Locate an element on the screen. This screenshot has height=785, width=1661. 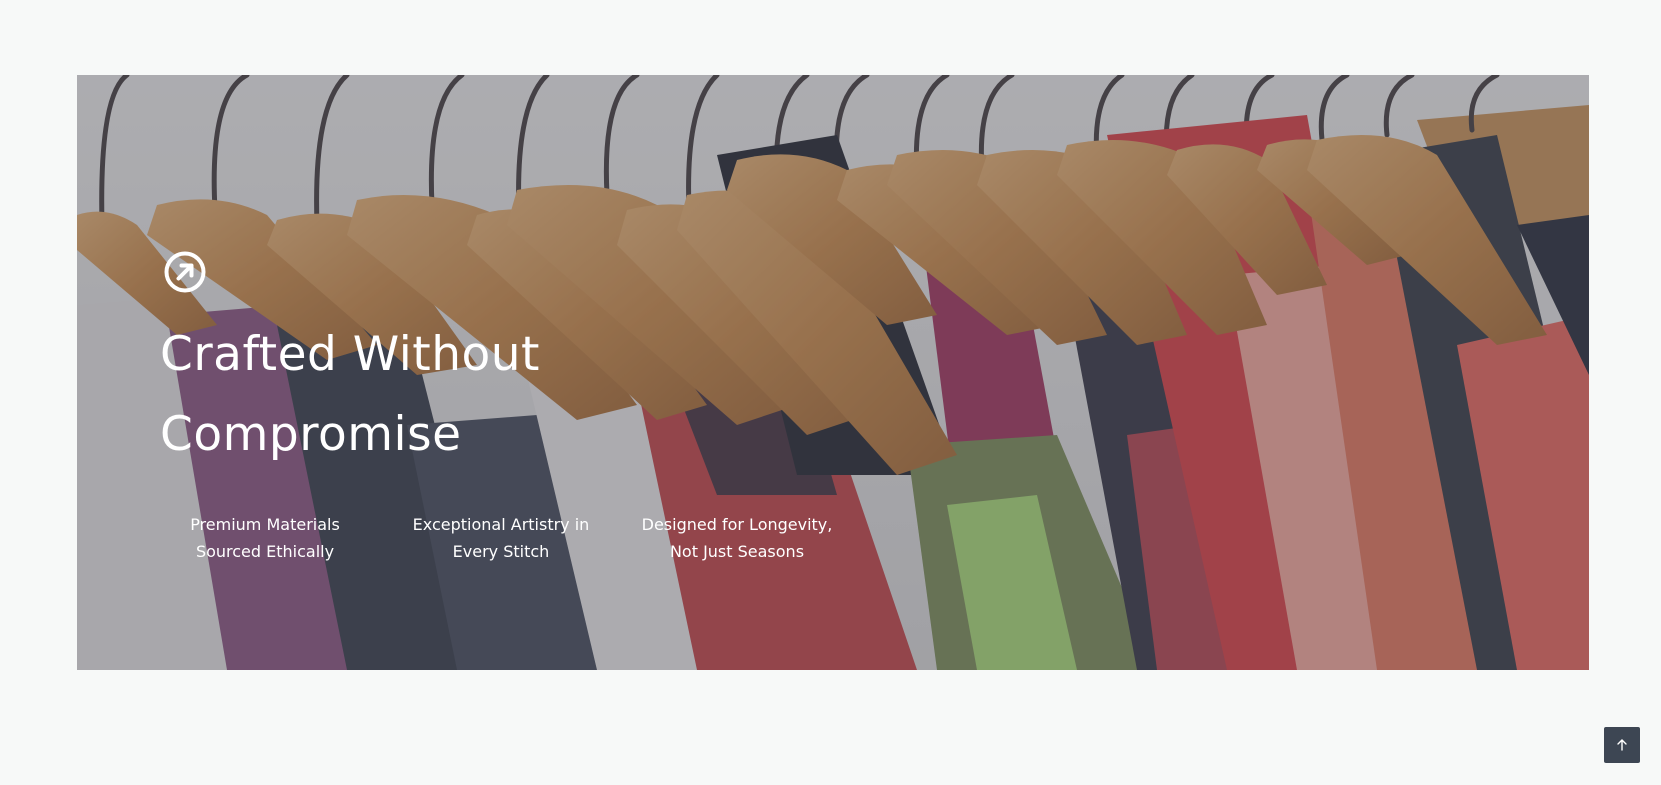
arrow-up-icon is located at coordinates (1622, 745).